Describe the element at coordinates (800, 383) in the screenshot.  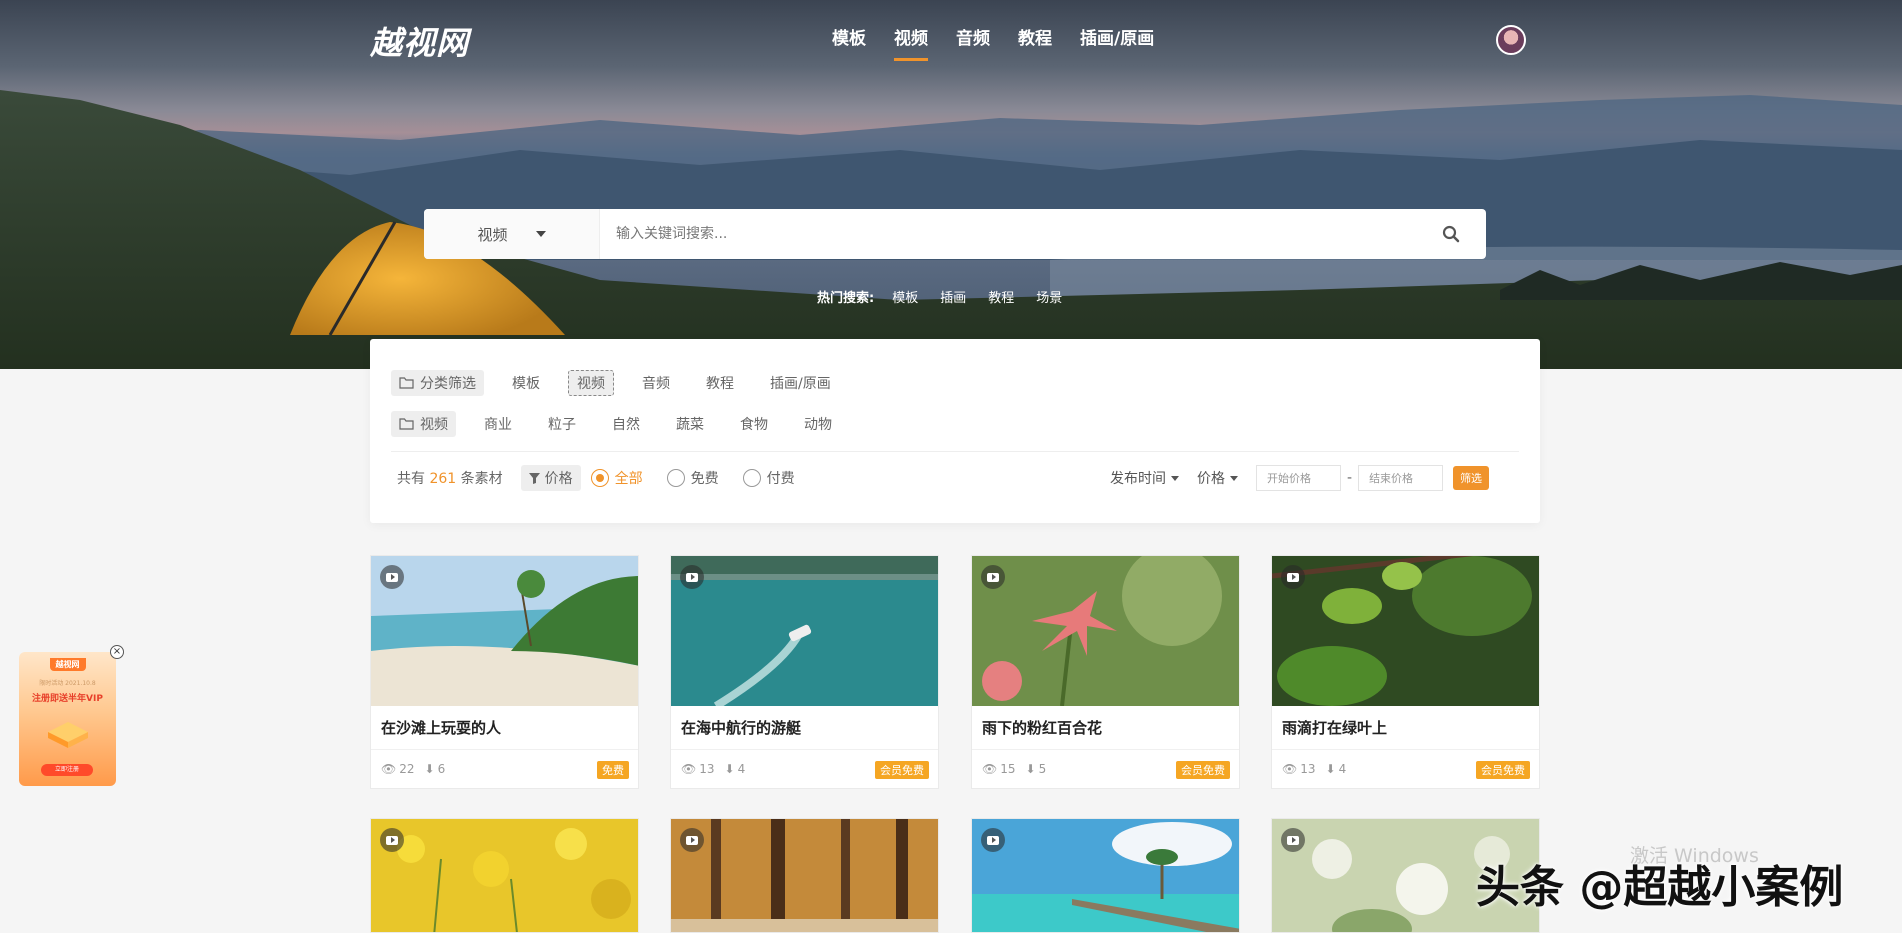
I see `category-option-illustration: 插画/原画` at that location.